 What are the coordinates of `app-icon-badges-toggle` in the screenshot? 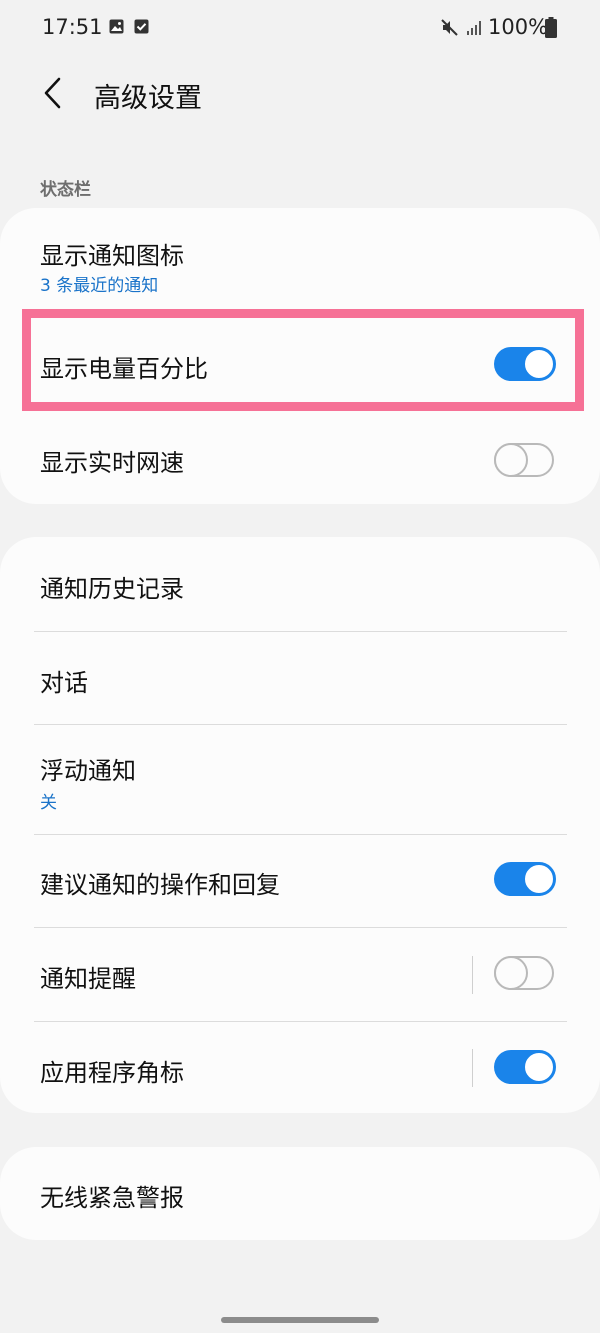 It's located at (525, 1067).